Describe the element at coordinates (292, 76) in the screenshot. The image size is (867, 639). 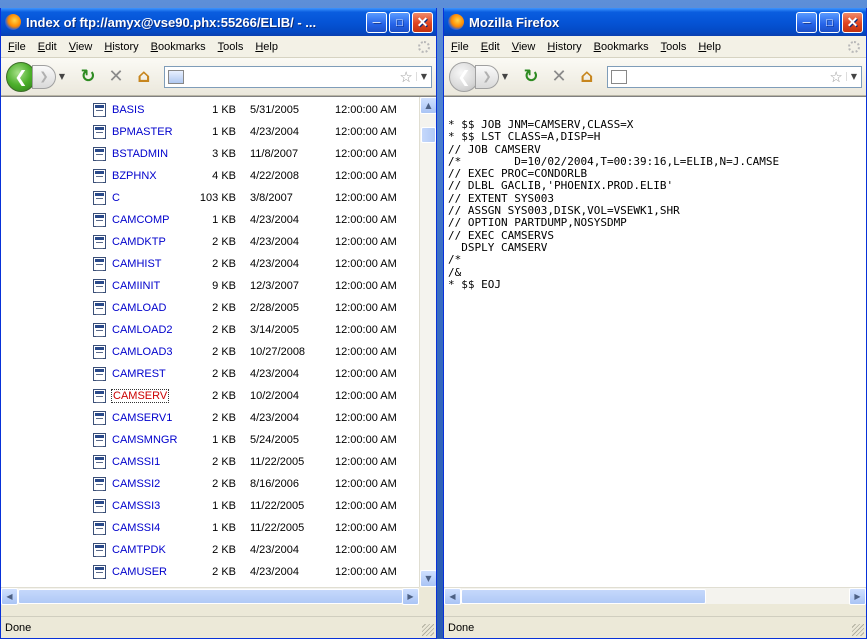
I see `left-url-input` at that location.